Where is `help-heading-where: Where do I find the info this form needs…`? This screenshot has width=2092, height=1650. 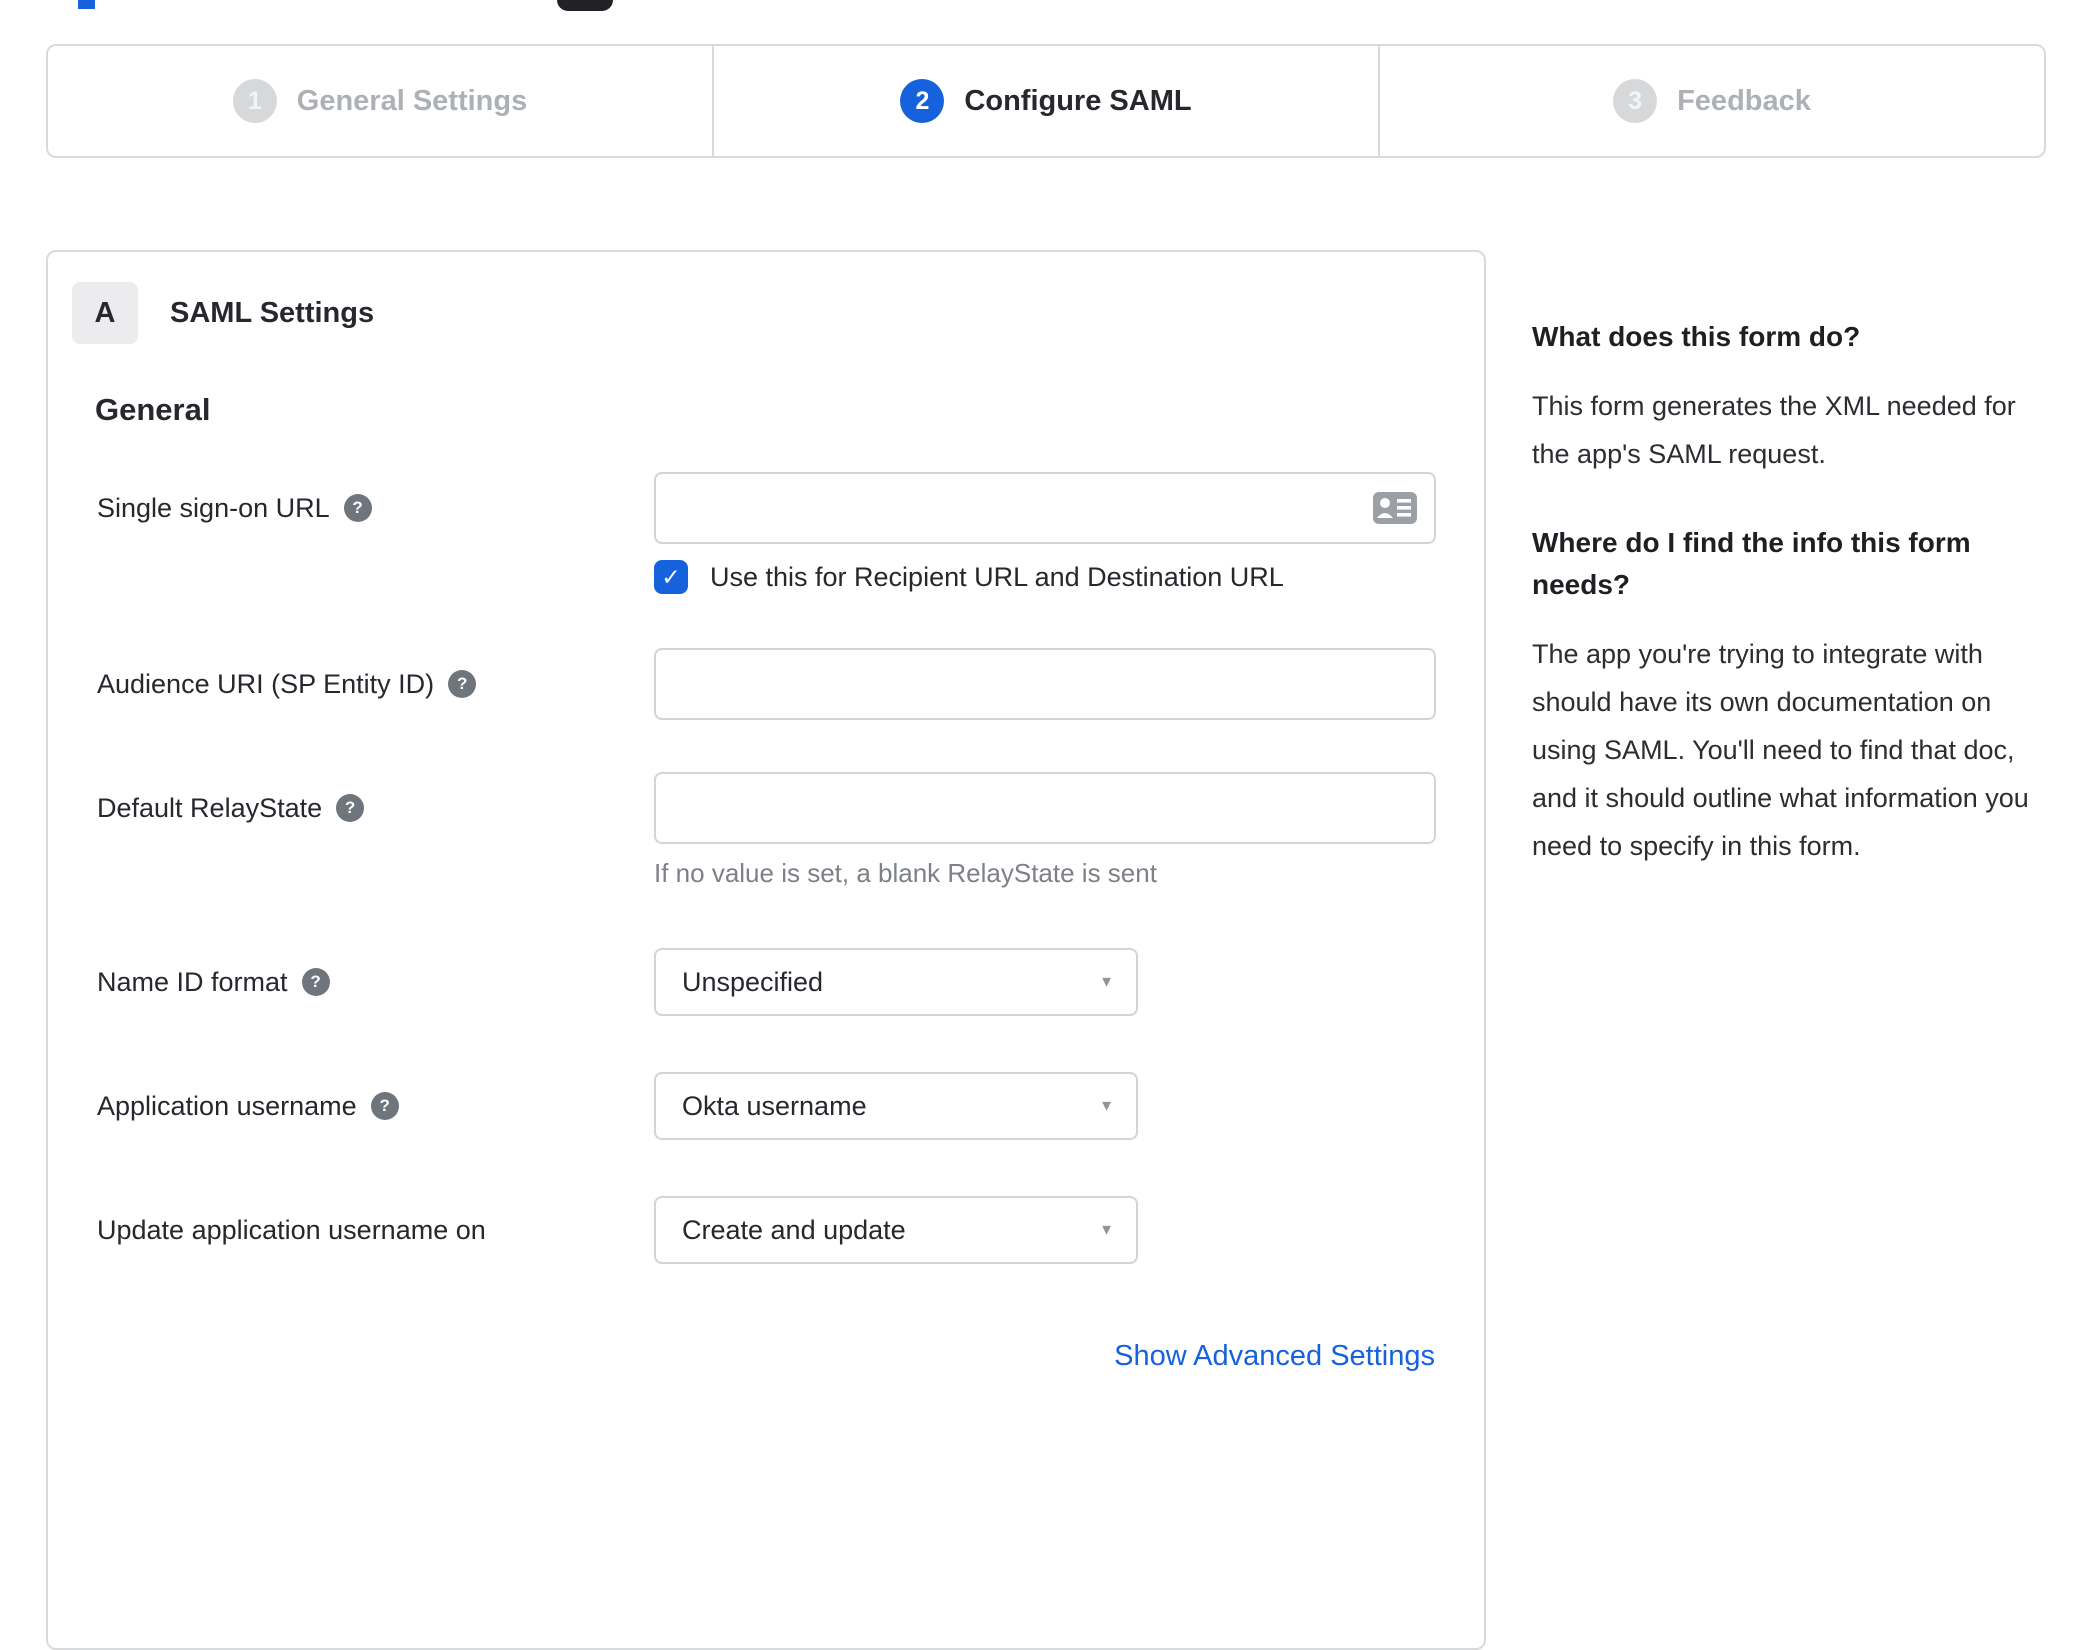 help-heading-where: Where do I find the info this form needs… is located at coordinates (1751, 563).